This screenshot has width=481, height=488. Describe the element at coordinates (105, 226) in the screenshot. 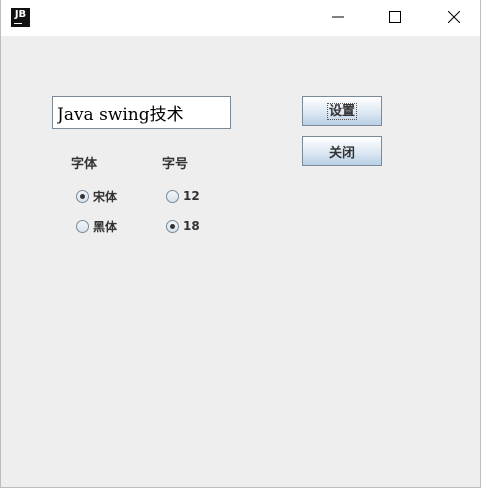

I see `radio-heiti-label: 黑体` at that location.